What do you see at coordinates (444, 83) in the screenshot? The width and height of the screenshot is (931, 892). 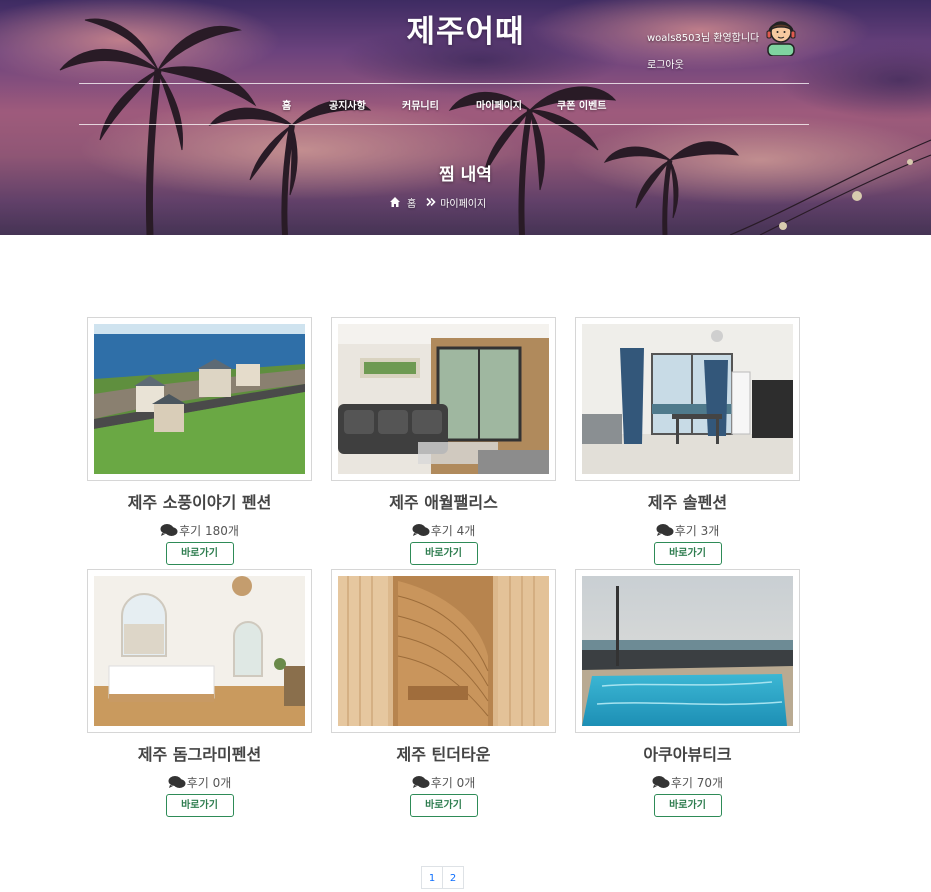 I see `nav-divider-top` at bounding box center [444, 83].